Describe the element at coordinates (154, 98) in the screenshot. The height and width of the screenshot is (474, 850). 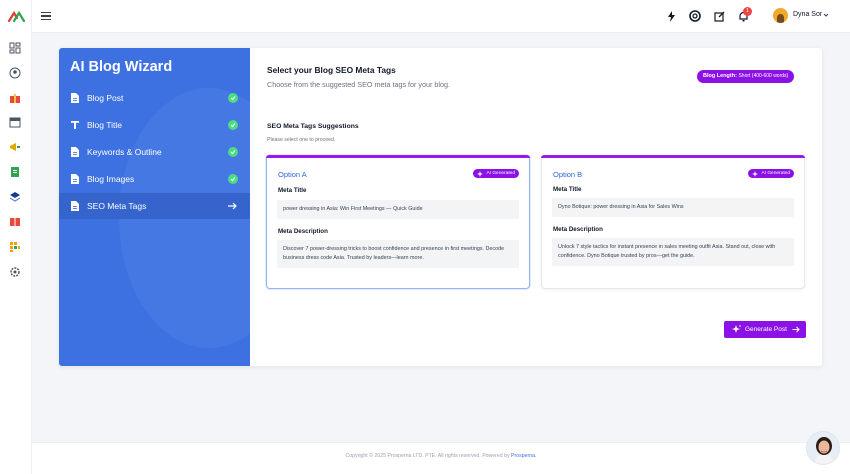
I see `step-blog-post: Blog Post` at that location.